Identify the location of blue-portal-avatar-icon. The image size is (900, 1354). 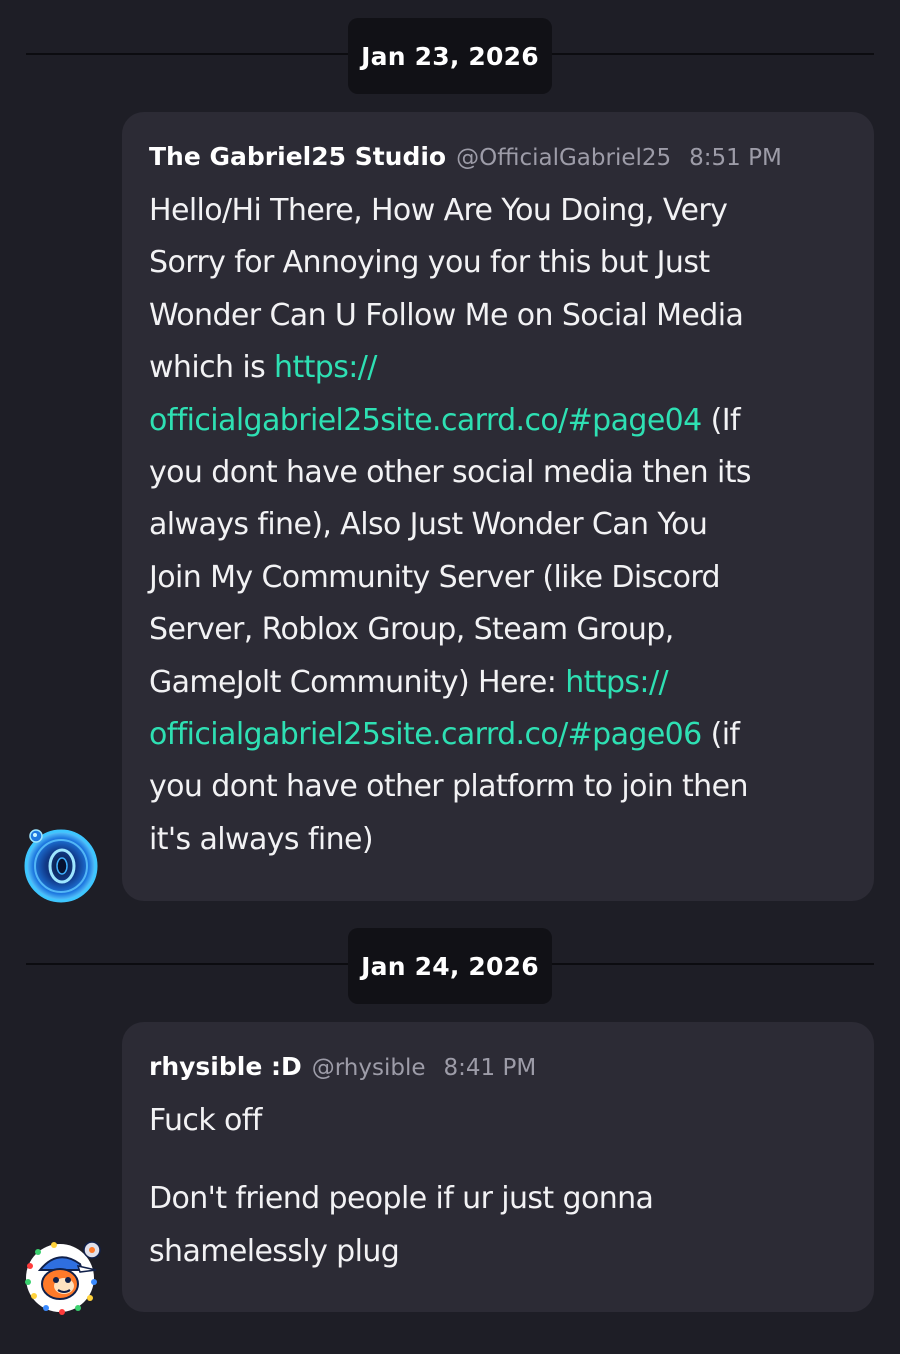
(61, 865).